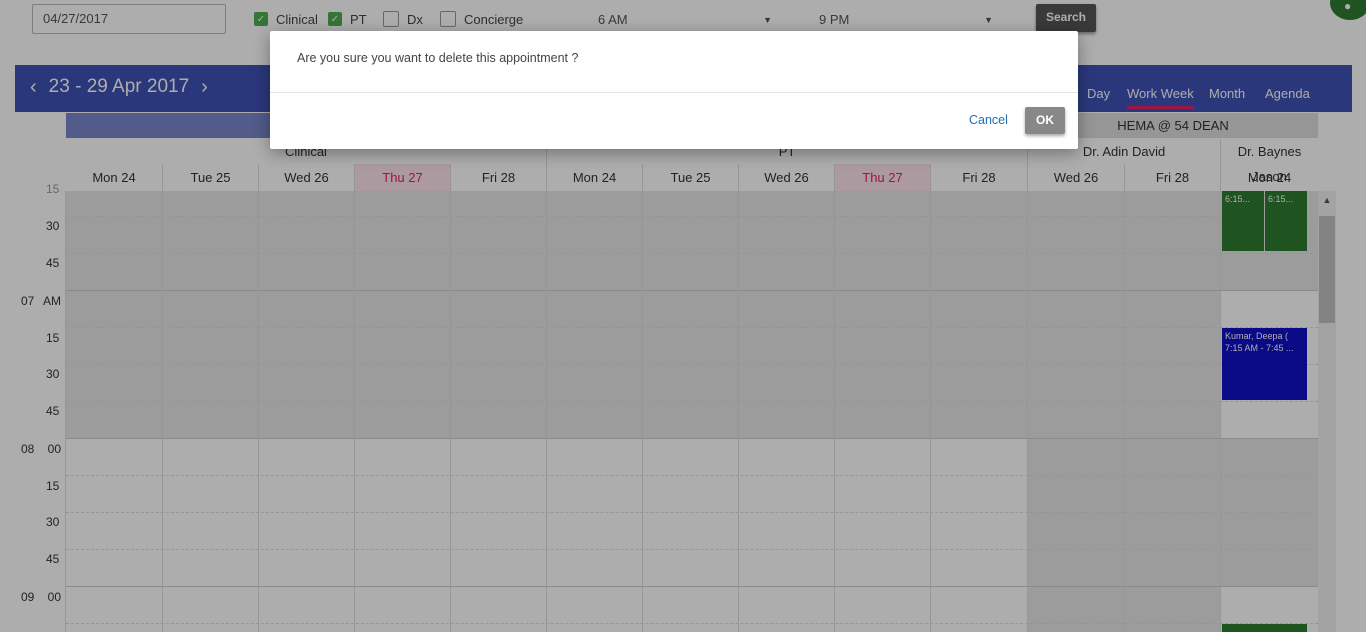 This screenshot has height=632, width=1366. What do you see at coordinates (1045, 120) in the screenshot?
I see `ok-button: OK` at bounding box center [1045, 120].